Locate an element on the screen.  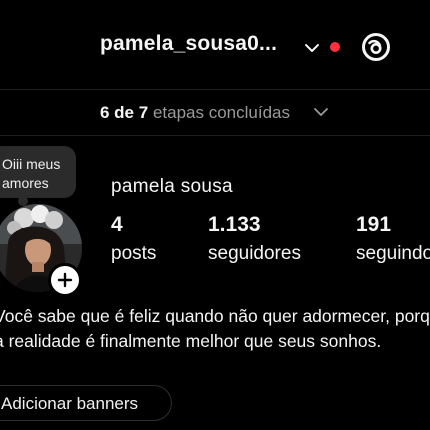
note-line-2: amores is located at coordinates (25, 183).